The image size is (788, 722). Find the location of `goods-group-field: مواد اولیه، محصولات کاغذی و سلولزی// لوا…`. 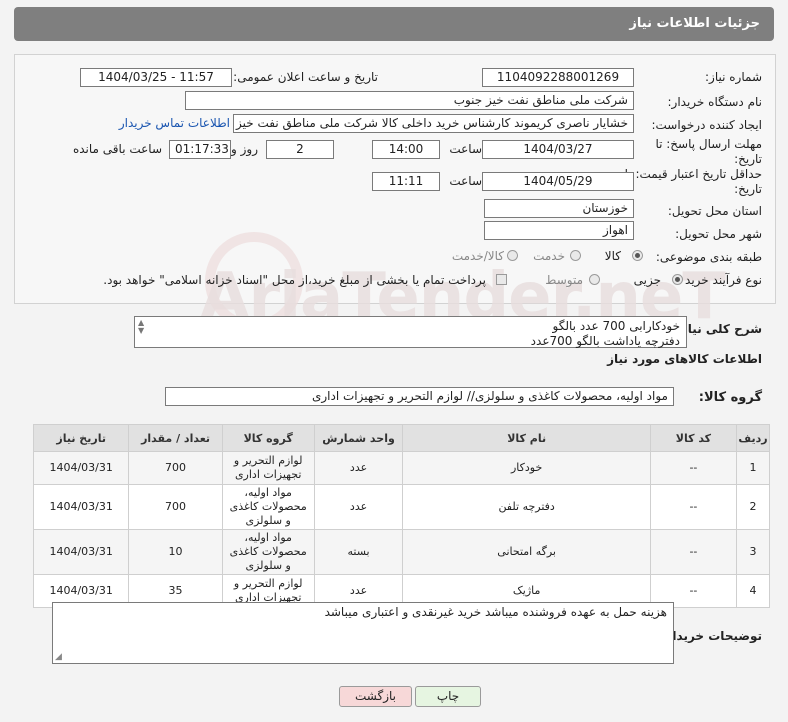

goods-group-field: مواد اولیه، محصولات کاغذی و سلولزی// لوا… is located at coordinates (419, 396).